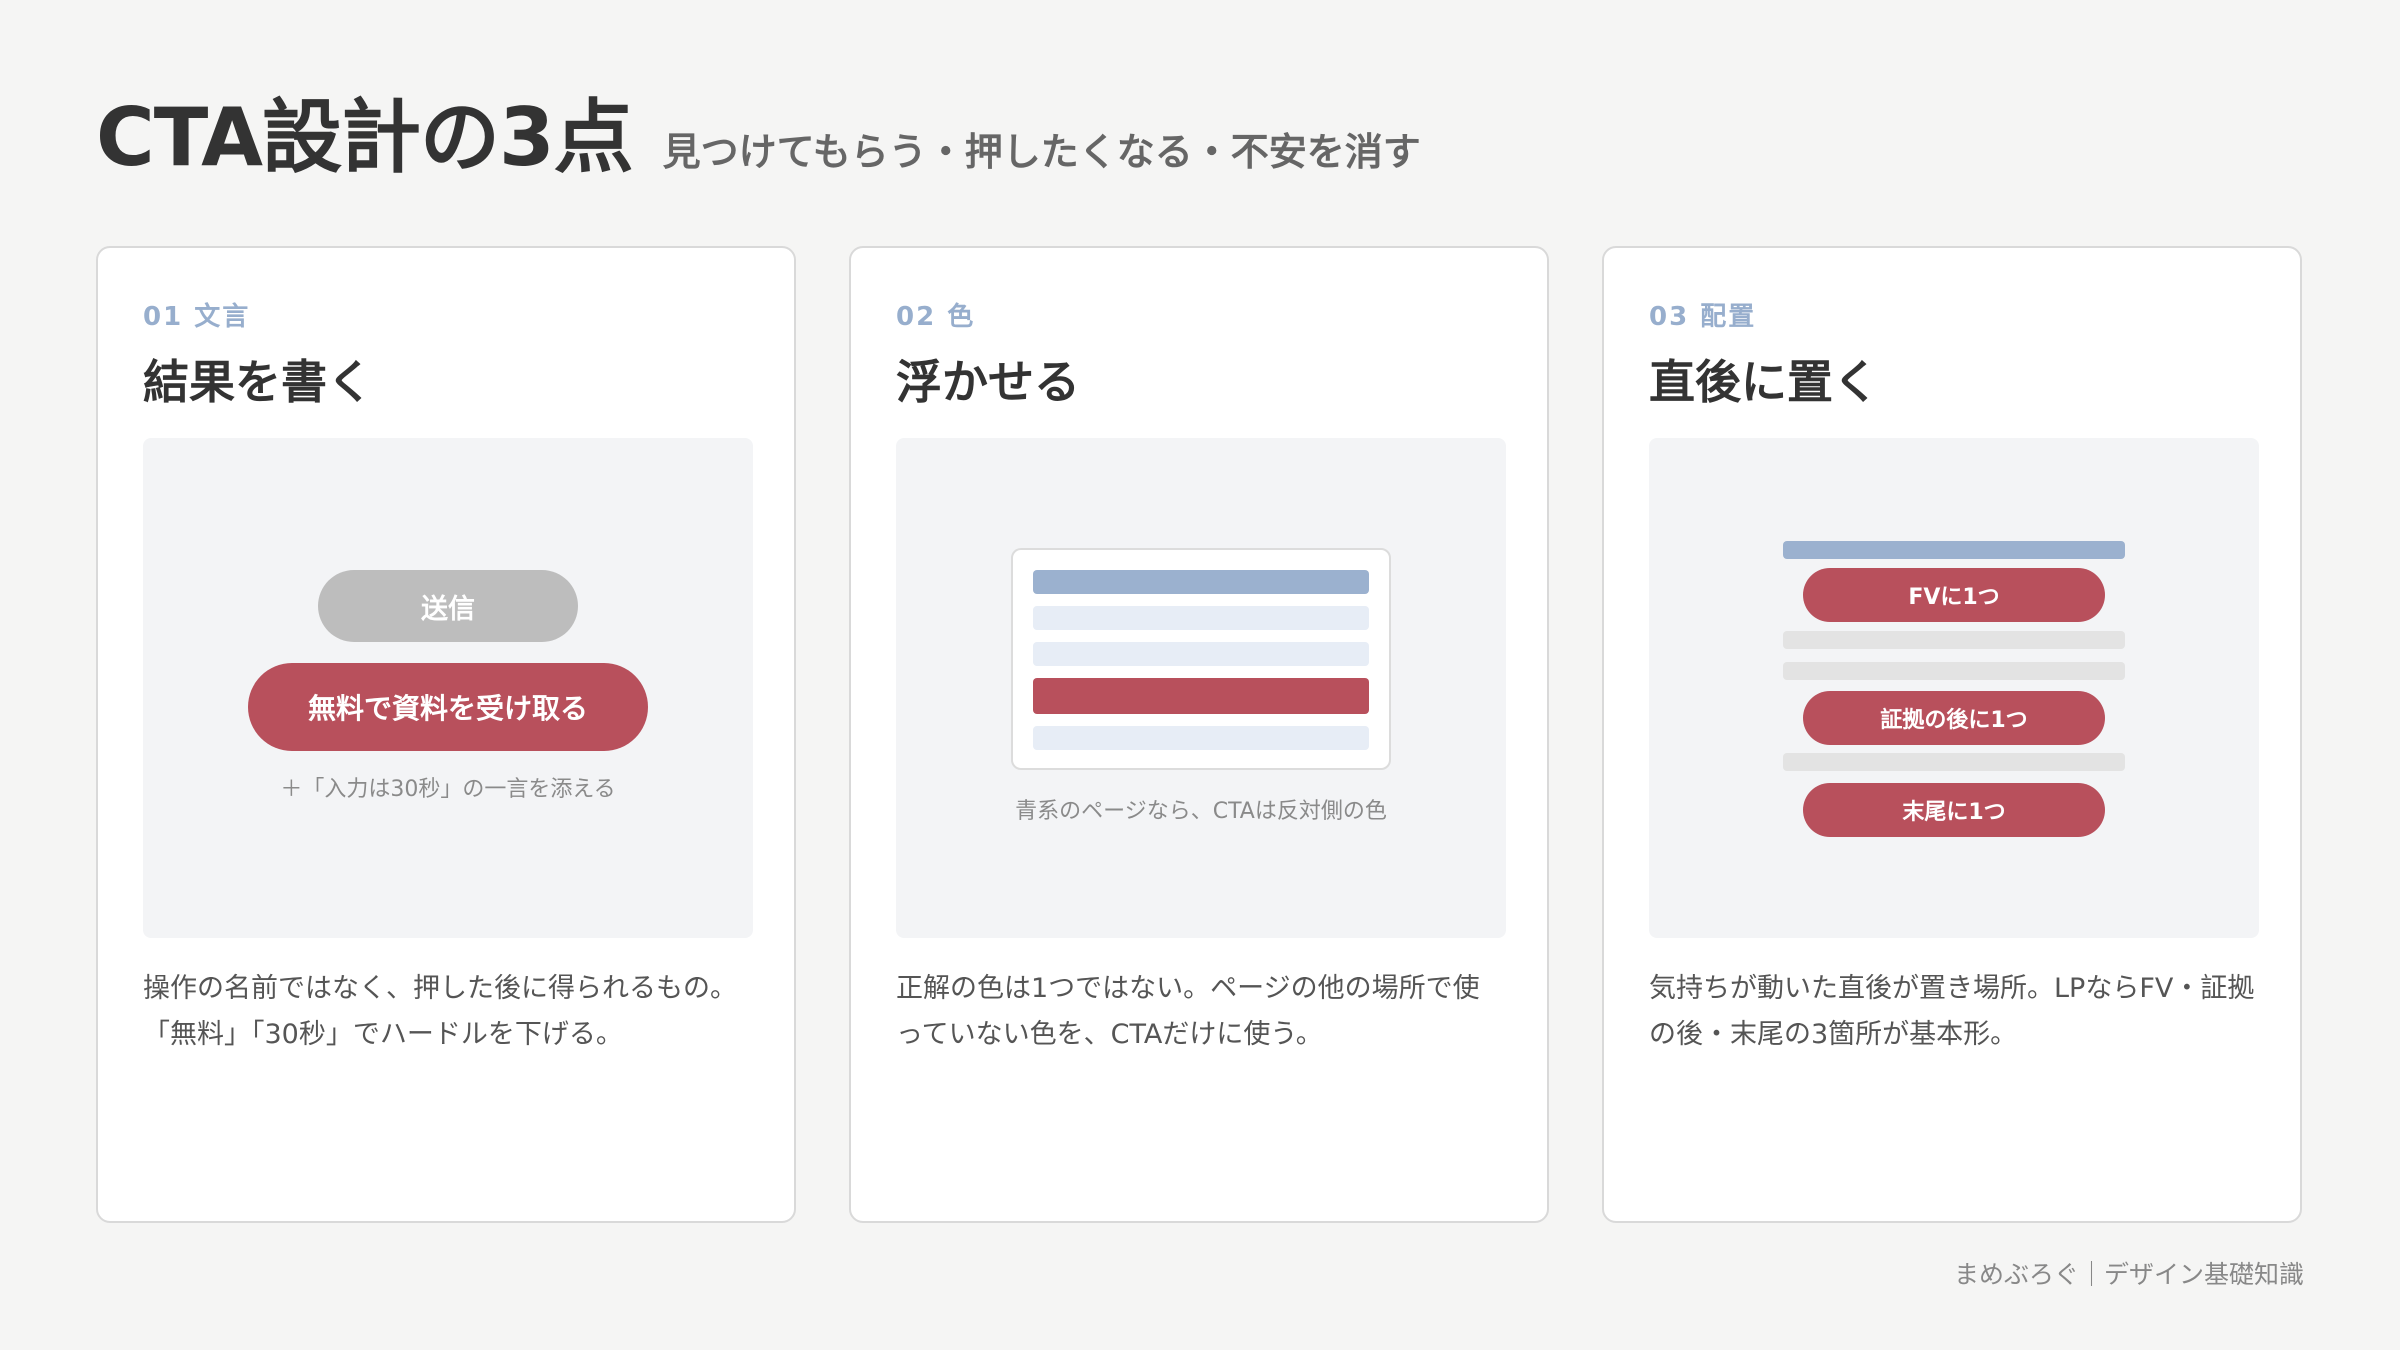 The height and width of the screenshot is (1350, 2400). Describe the element at coordinates (1703, 317) in the screenshot. I see `card-number: 03 配置` at that location.